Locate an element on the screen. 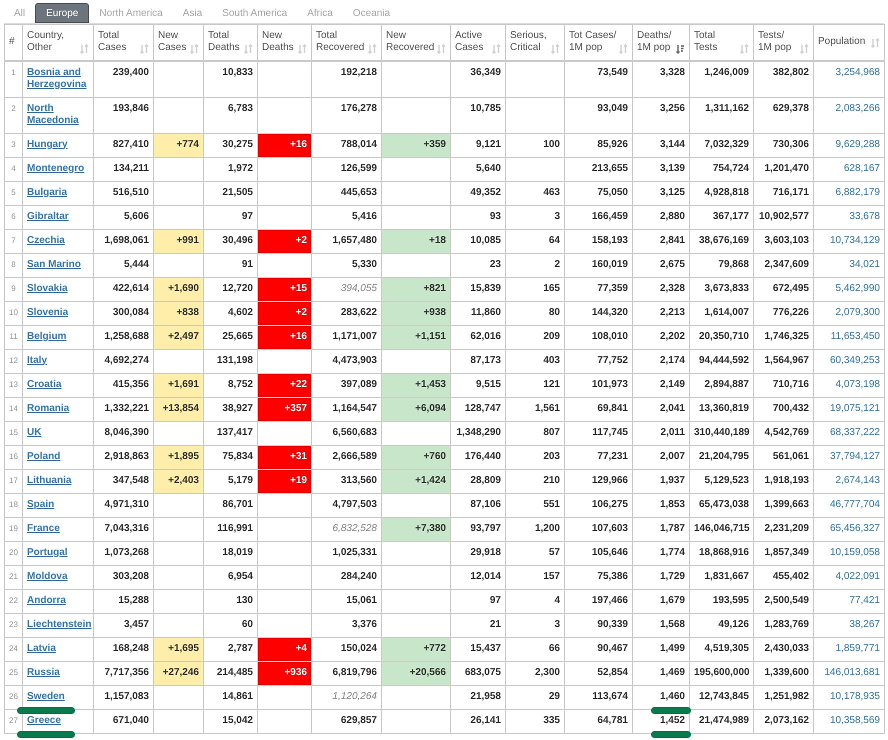 This screenshot has width=888, height=740. table-cell: 11,653,450 is located at coordinates (855, 336).